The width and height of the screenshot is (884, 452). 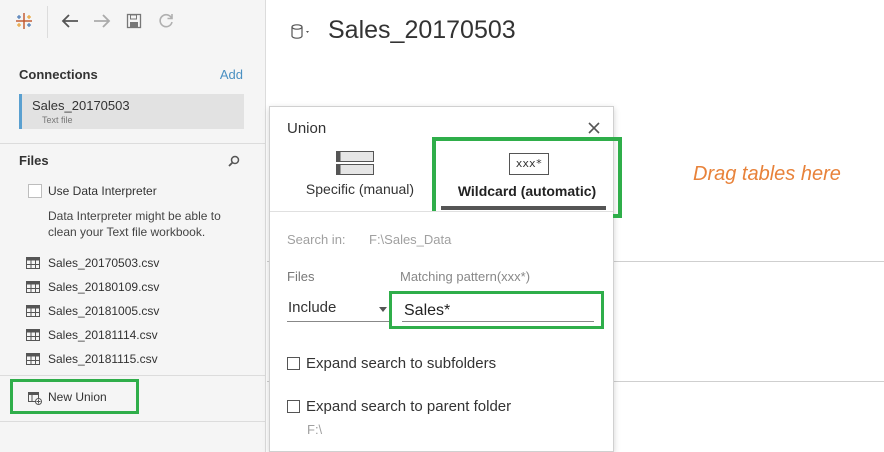 What do you see at coordinates (465, 276) in the screenshot?
I see `matching-pattern-label: Matching pattern(xxx*)` at bounding box center [465, 276].